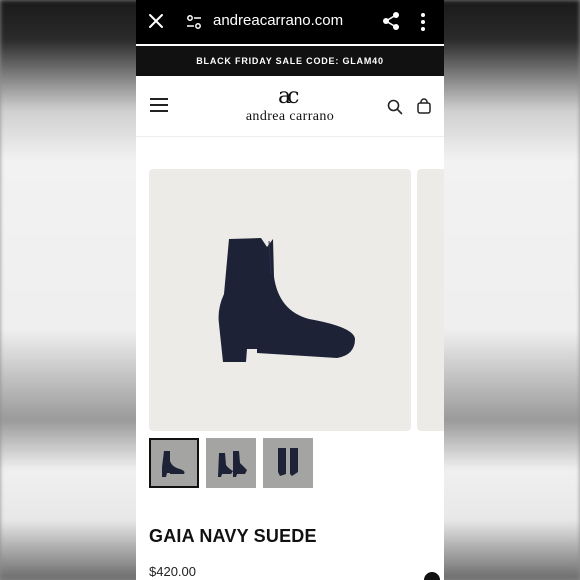 The image size is (580, 580). Describe the element at coordinates (194, 22) in the screenshot. I see `site-settings-icon` at that location.